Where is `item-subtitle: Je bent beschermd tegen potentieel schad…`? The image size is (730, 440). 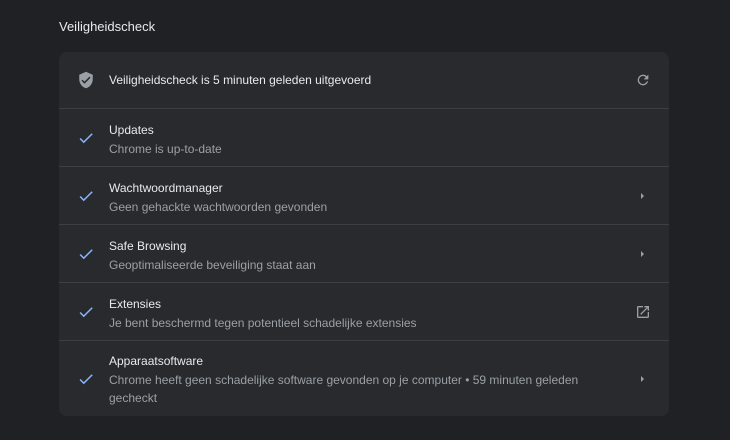
item-subtitle: Je bent beschermd tegen potentieel schad… is located at coordinates (263, 323).